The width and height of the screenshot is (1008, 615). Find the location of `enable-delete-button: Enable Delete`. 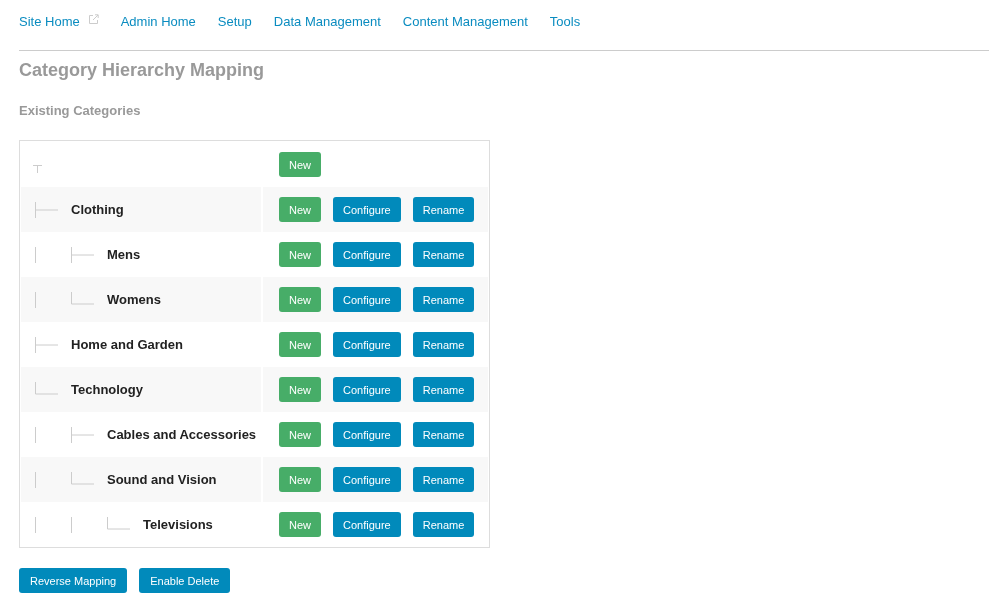

enable-delete-button: Enable Delete is located at coordinates (185, 580).